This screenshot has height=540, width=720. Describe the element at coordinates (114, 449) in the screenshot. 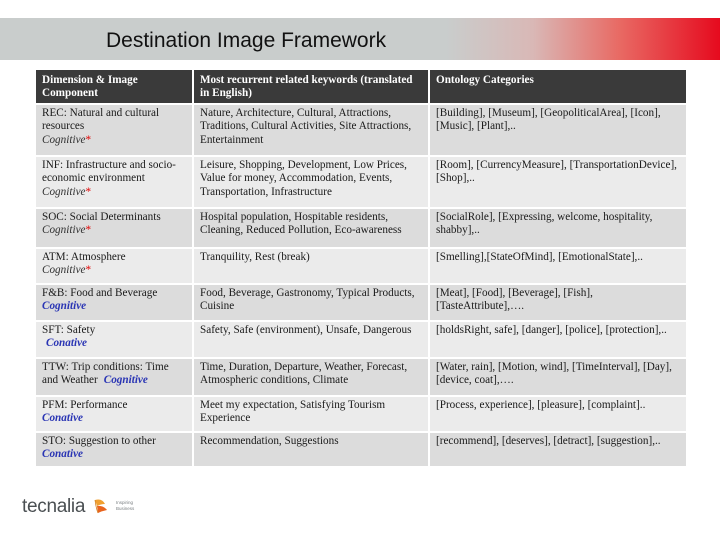

I see `dimension-cell: STO: Suggestion to other Conative` at that location.